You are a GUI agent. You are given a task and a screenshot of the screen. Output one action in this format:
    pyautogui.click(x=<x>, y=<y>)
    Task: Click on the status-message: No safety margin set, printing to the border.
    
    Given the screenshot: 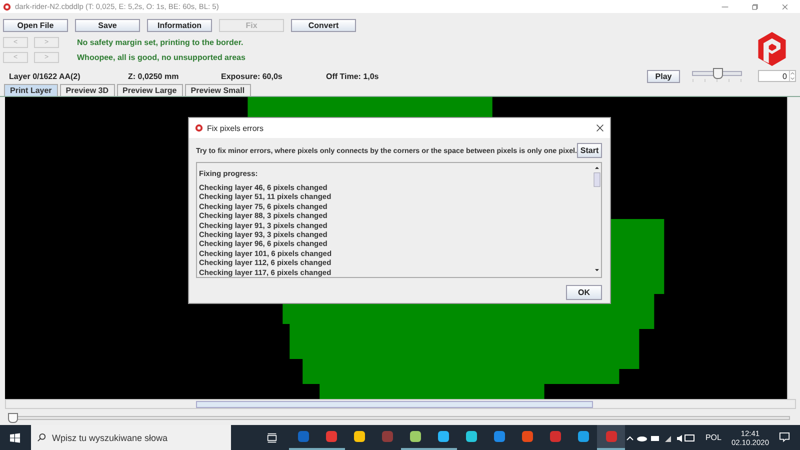 What is the action you would take?
    pyautogui.click(x=160, y=42)
    